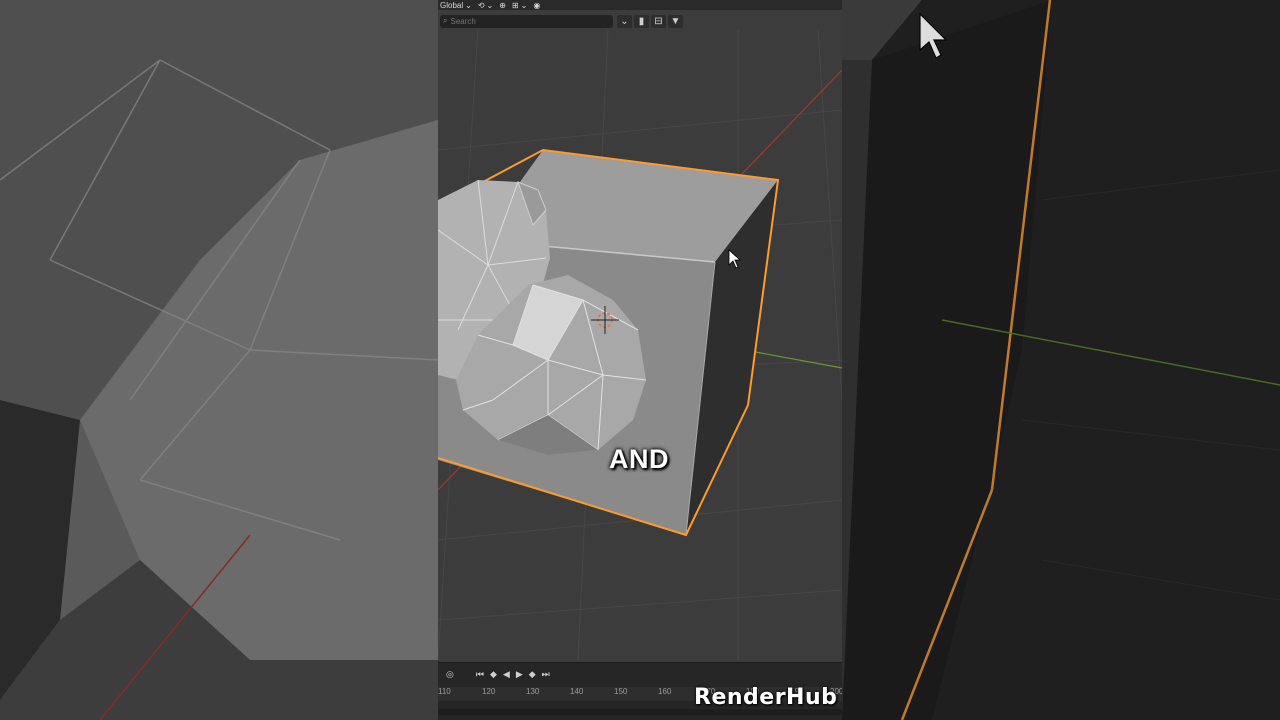 This screenshot has height=720, width=1280. Describe the element at coordinates (532, 674) in the screenshot. I see `next-keyframe-icon: ◆` at that location.